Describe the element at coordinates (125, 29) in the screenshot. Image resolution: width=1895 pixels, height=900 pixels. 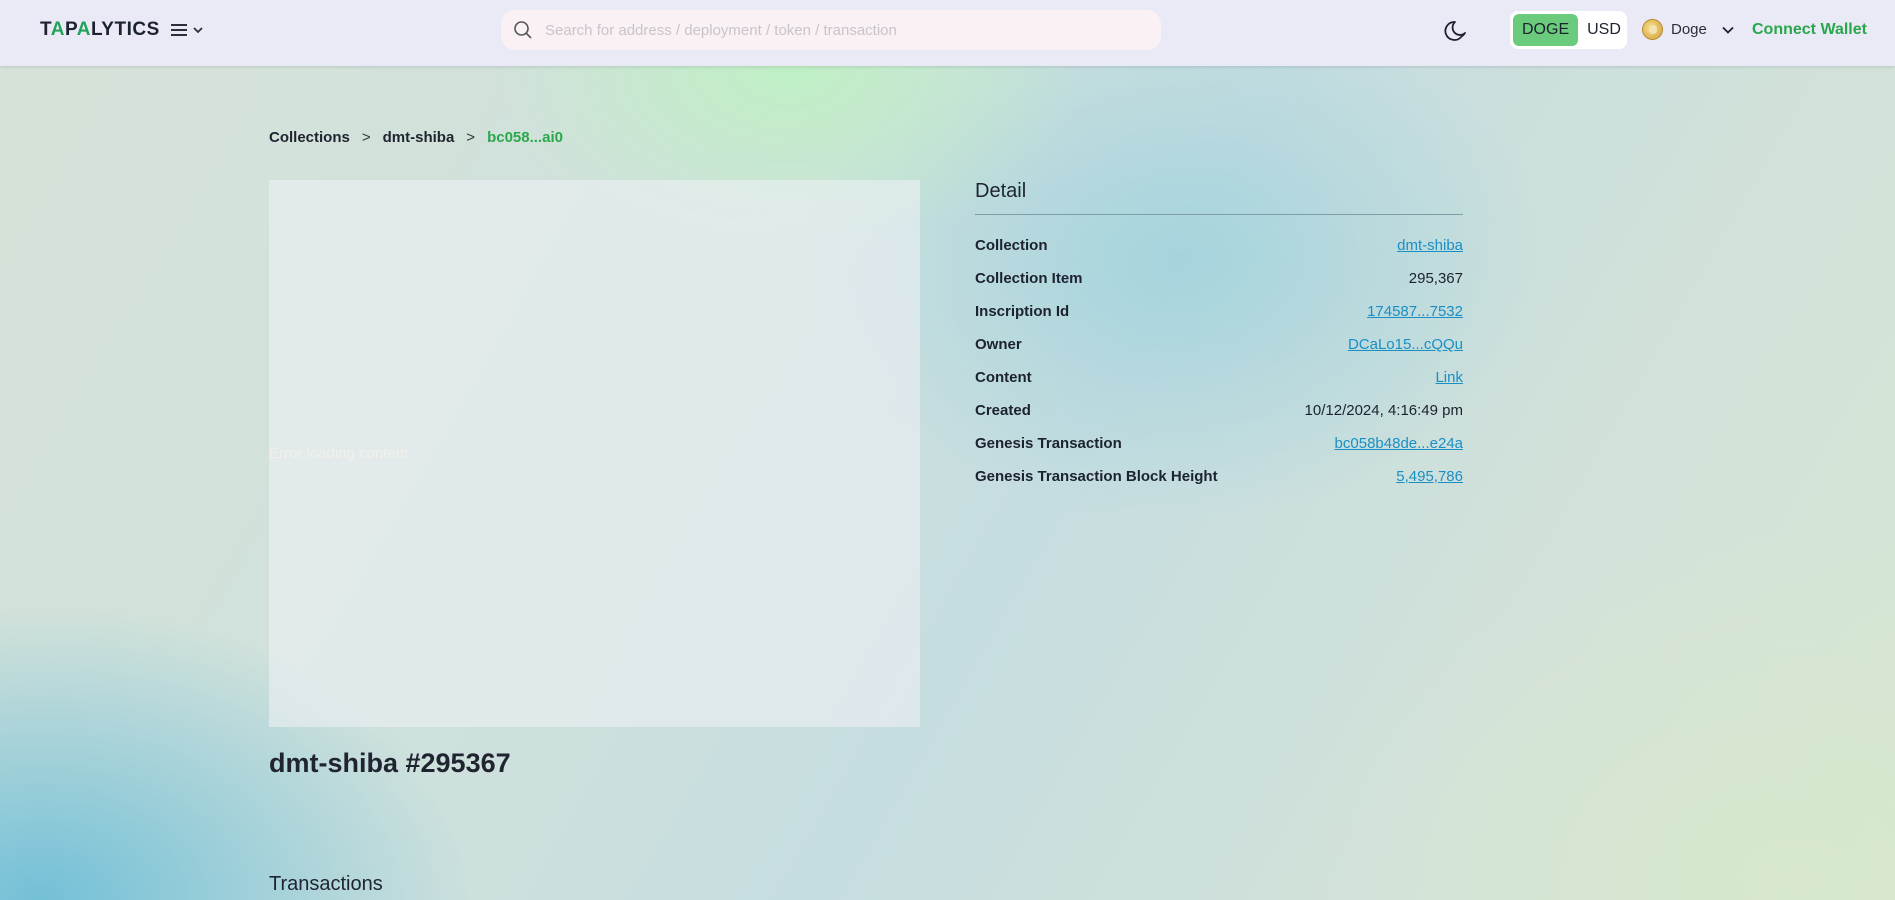
I see `logo-text-lytics: LYTICS` at that location.